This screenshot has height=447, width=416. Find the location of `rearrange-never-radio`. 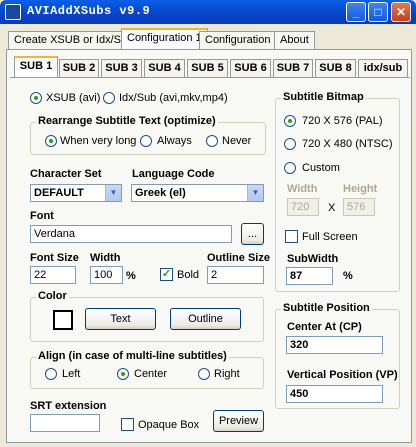

rearrange-never-radio is located at coordinates (212, 141).